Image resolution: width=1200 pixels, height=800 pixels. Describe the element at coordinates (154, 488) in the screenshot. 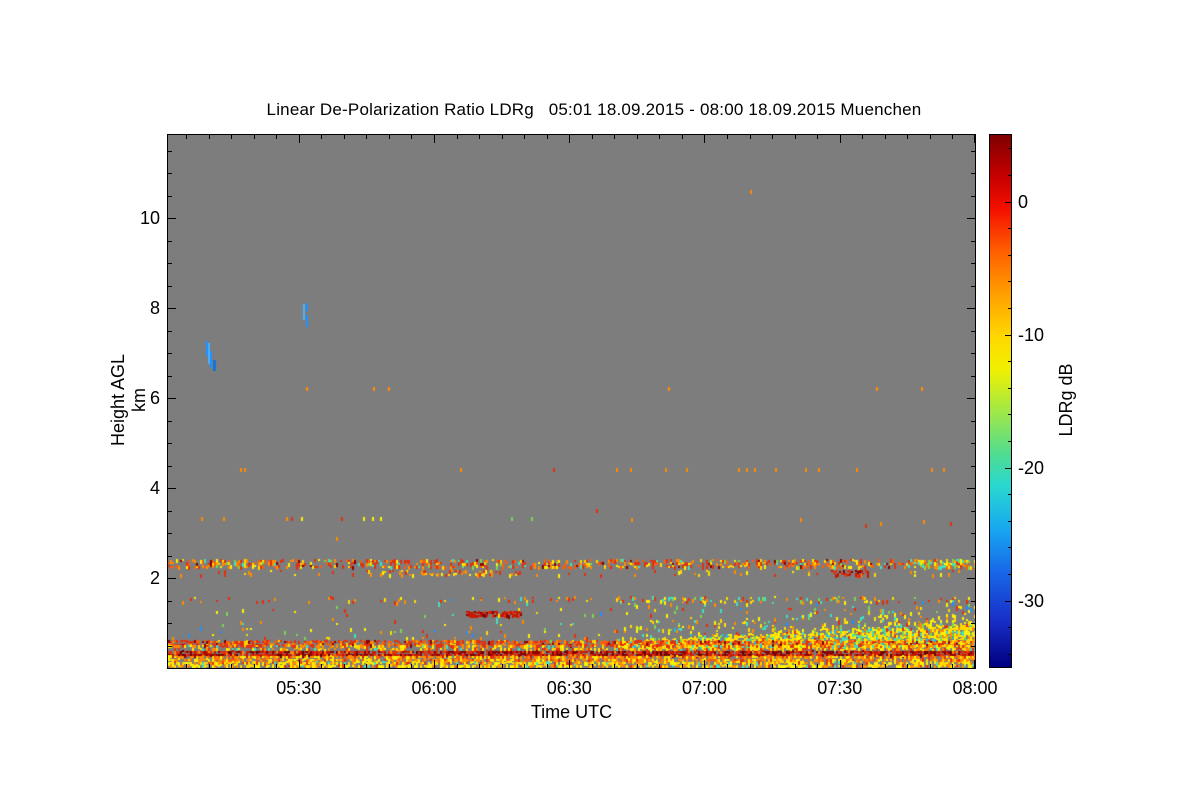

I see `y-tick-label: 4` at that location.